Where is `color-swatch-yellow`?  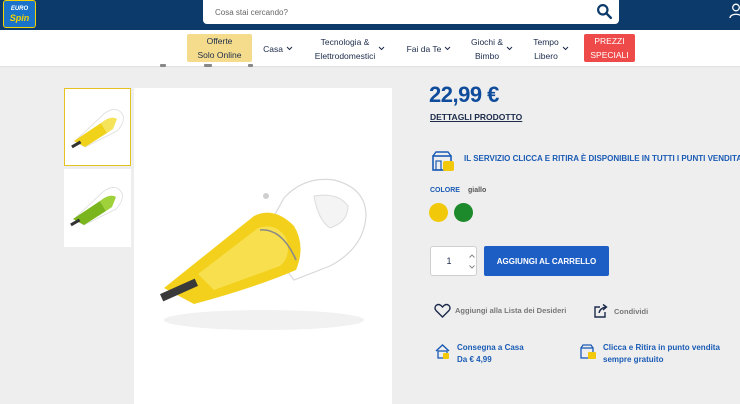 color-swatch-yellow is located at coordinates (438, 212).